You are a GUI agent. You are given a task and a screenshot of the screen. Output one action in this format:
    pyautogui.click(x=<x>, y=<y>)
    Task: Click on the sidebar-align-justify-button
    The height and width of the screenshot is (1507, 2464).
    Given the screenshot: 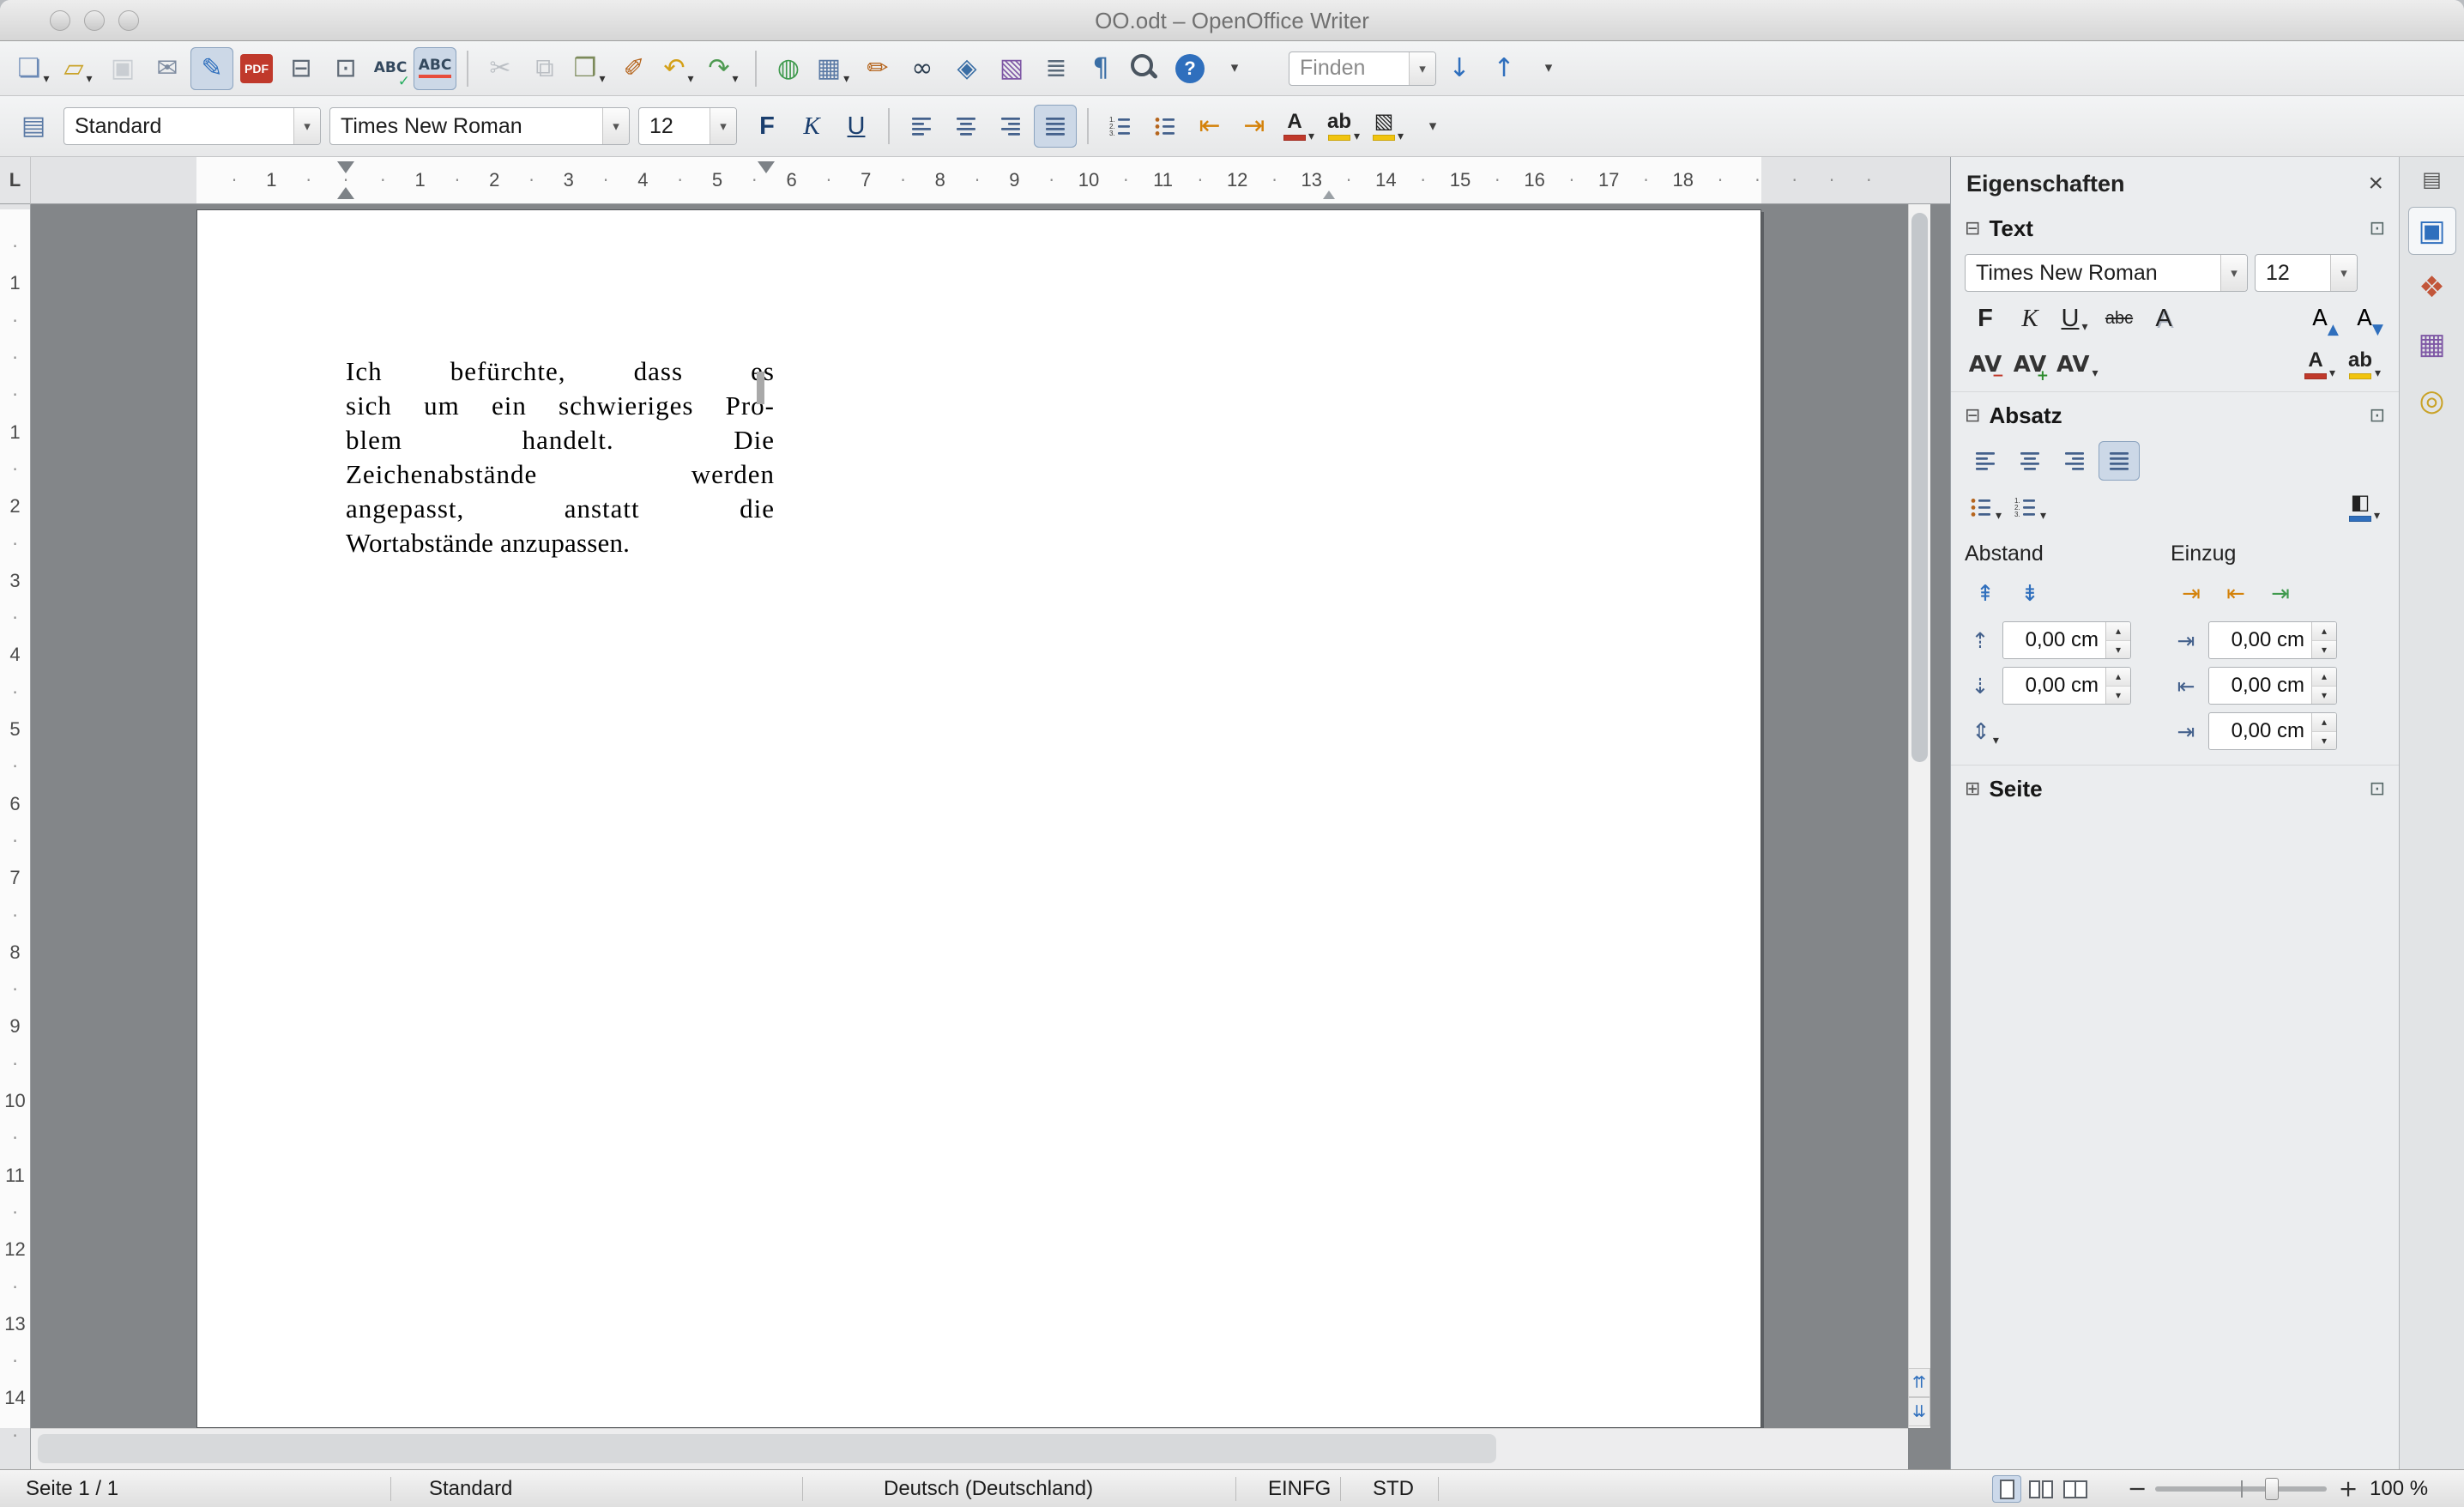 What is the action you would take?
    pyautogui.click(x=2119, y=461)
    